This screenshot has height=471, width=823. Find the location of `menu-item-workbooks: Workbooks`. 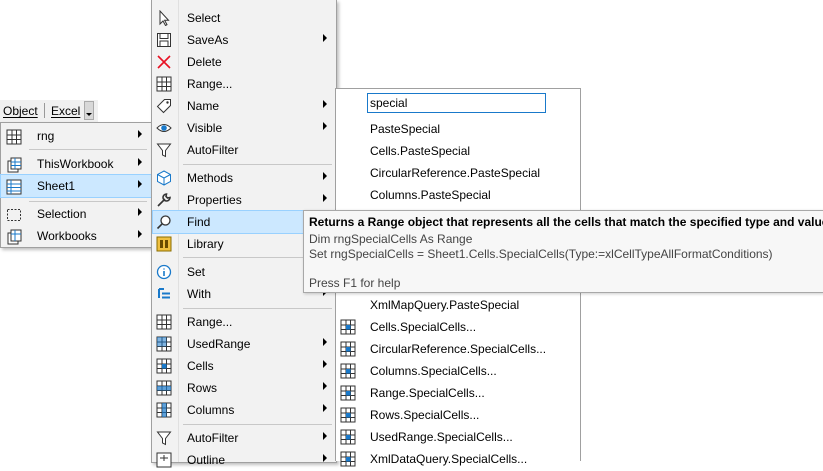

menu-item-workbooks: Workbooks is located at coordinates (76, 236).